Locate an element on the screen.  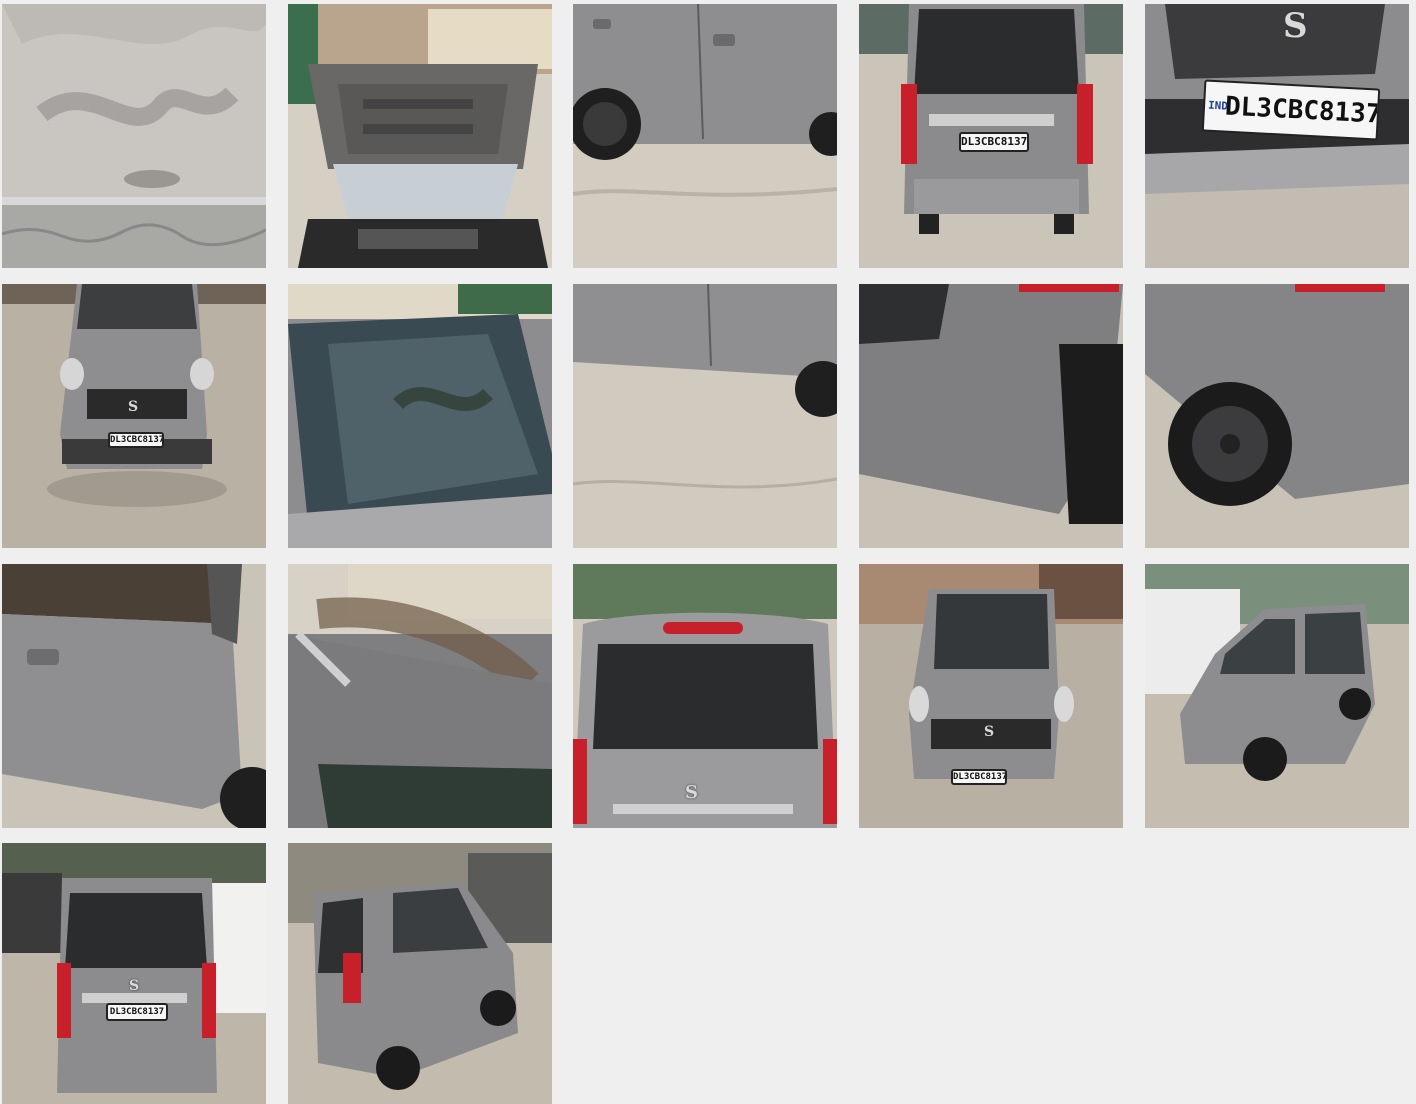
front-street-image is located at coordinates (991, 696).